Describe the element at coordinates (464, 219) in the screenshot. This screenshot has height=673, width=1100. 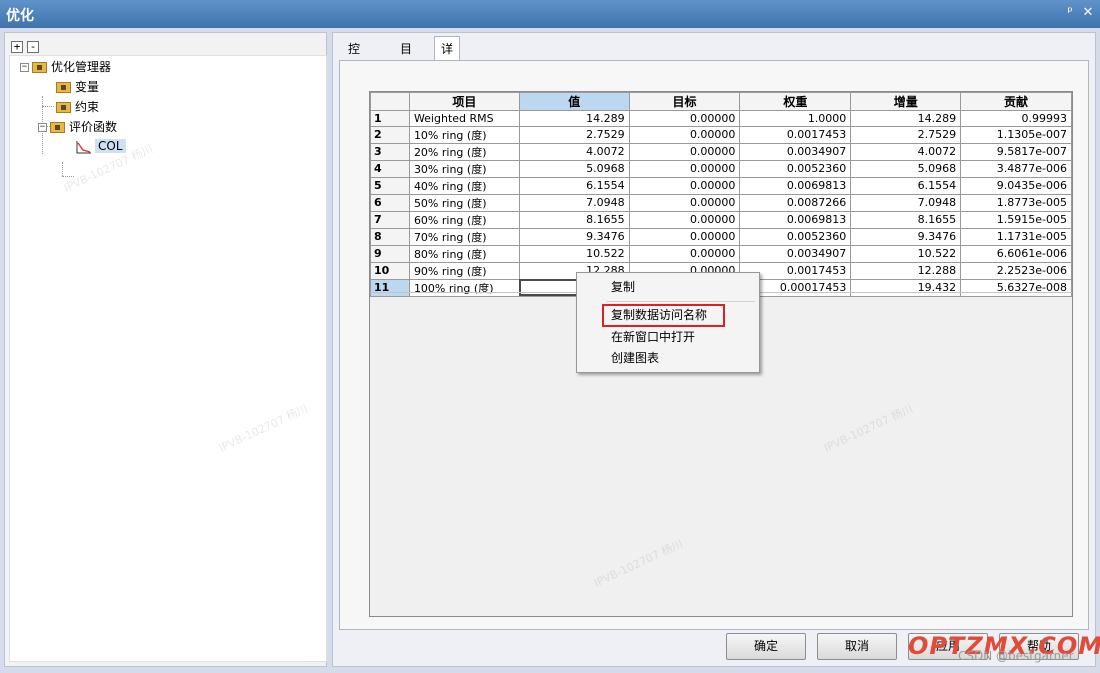
I see `cell-item: 60% ring (度)` at that location.